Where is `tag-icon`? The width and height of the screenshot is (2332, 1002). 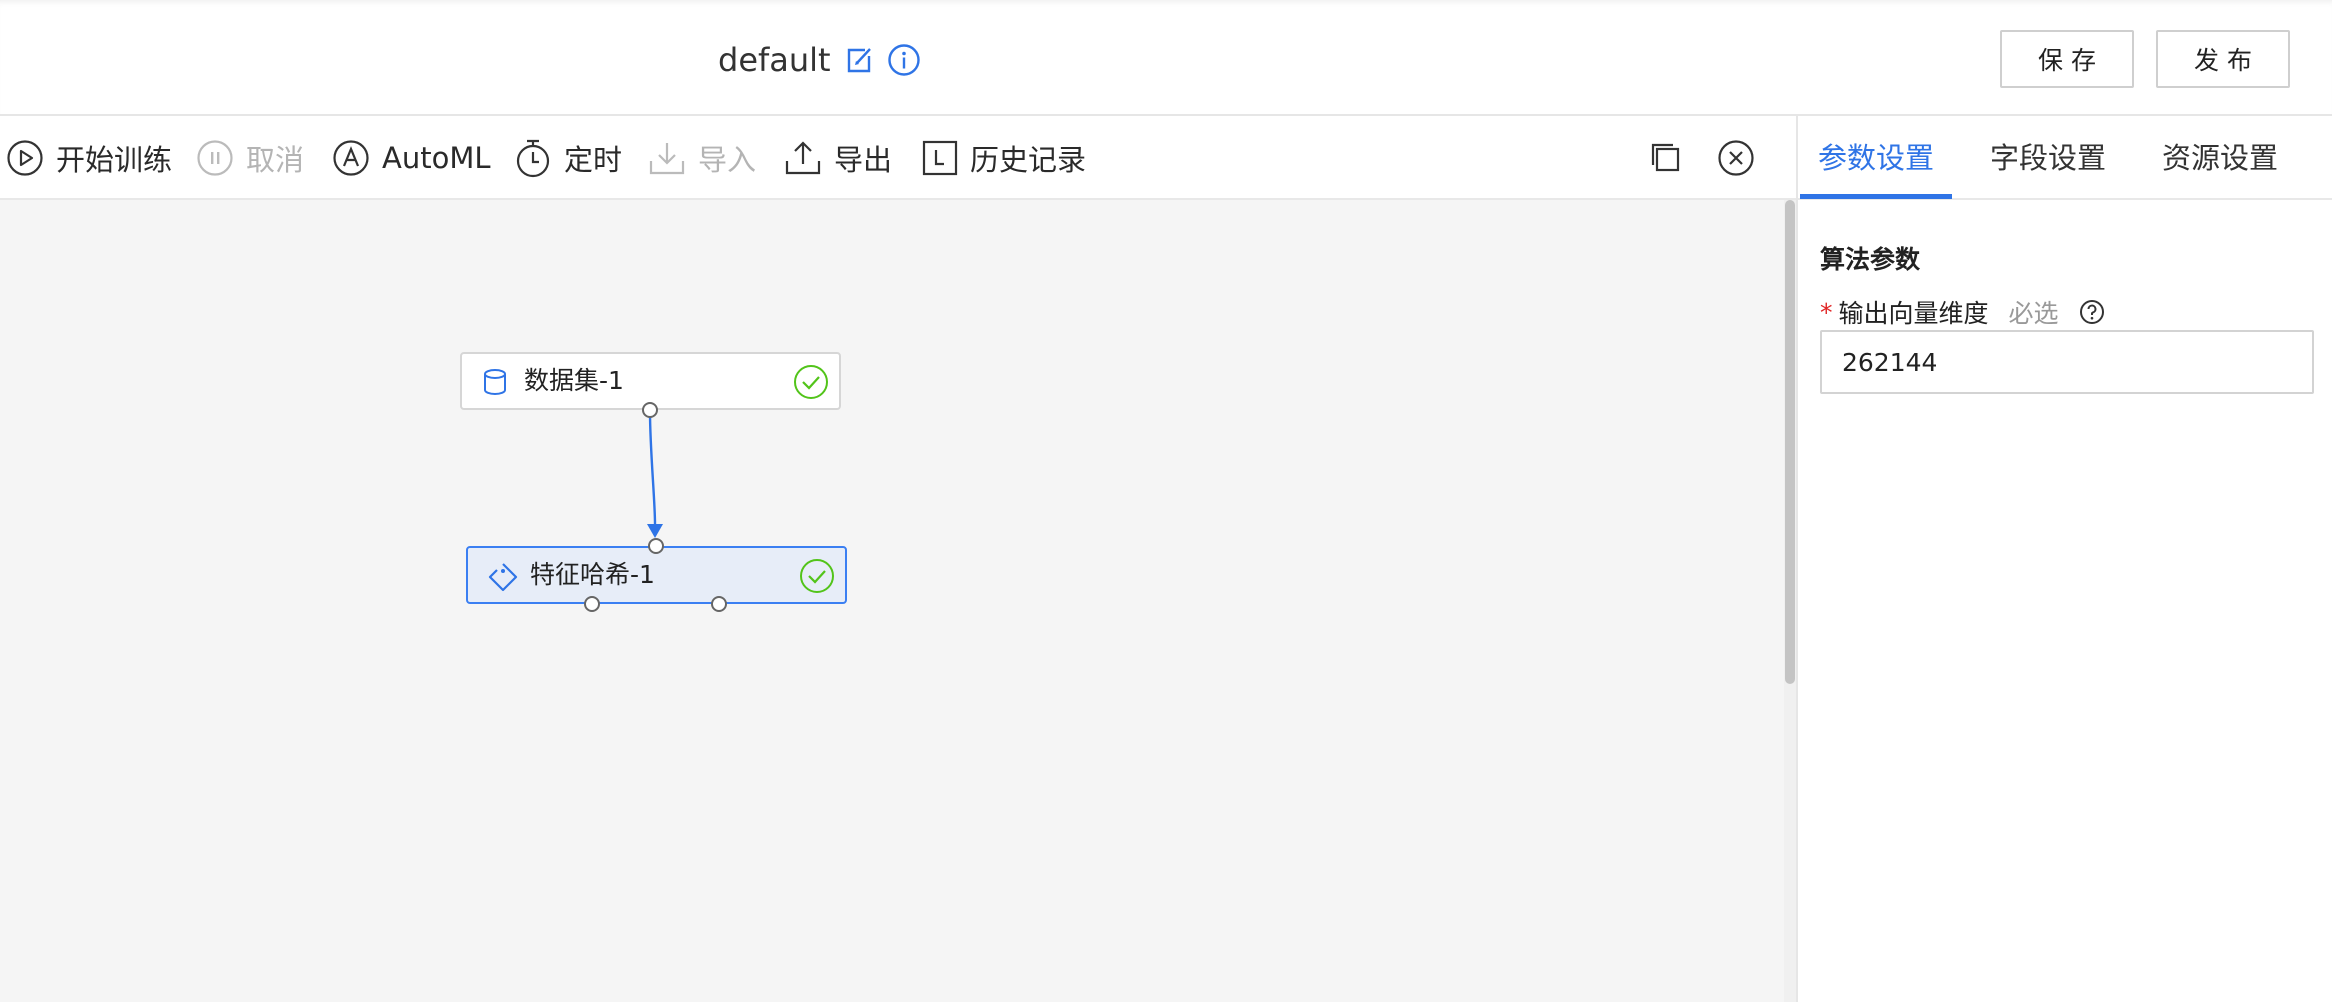
tag-icon is located at coordinates (503, 580).